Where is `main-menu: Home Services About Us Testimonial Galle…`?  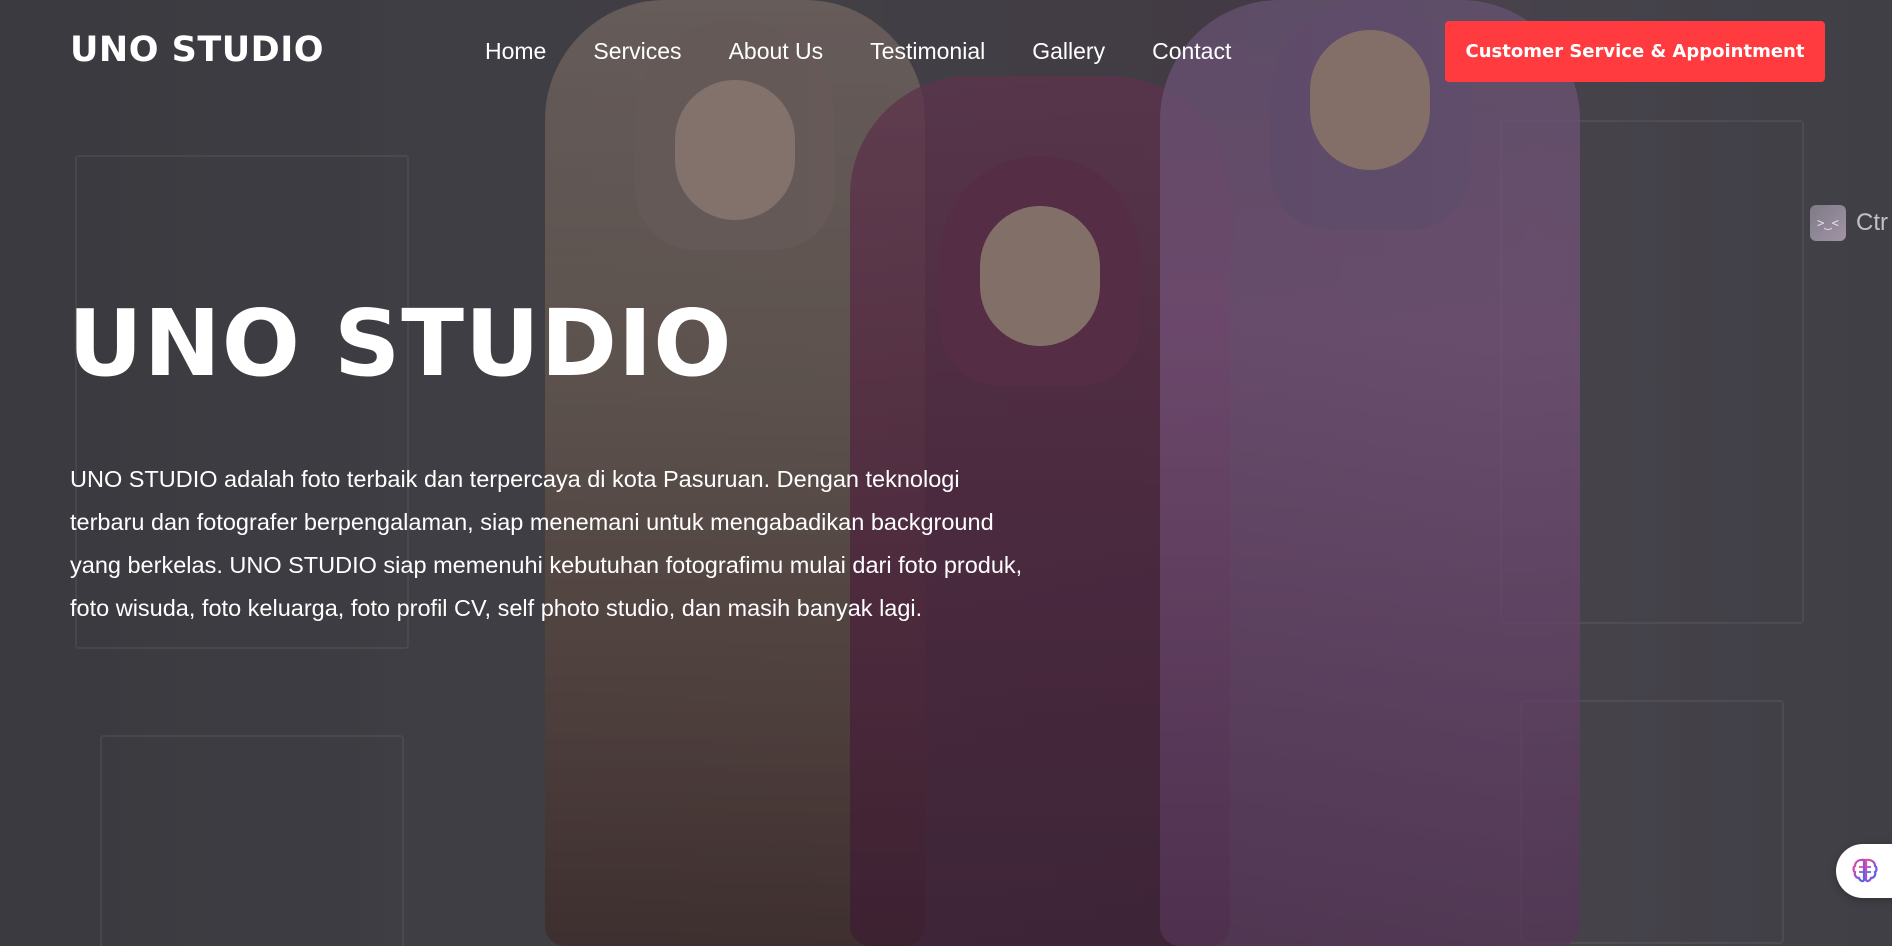
main-menu: Home Services About Us Testimonial Galle… is located at coordinates (881, 51).